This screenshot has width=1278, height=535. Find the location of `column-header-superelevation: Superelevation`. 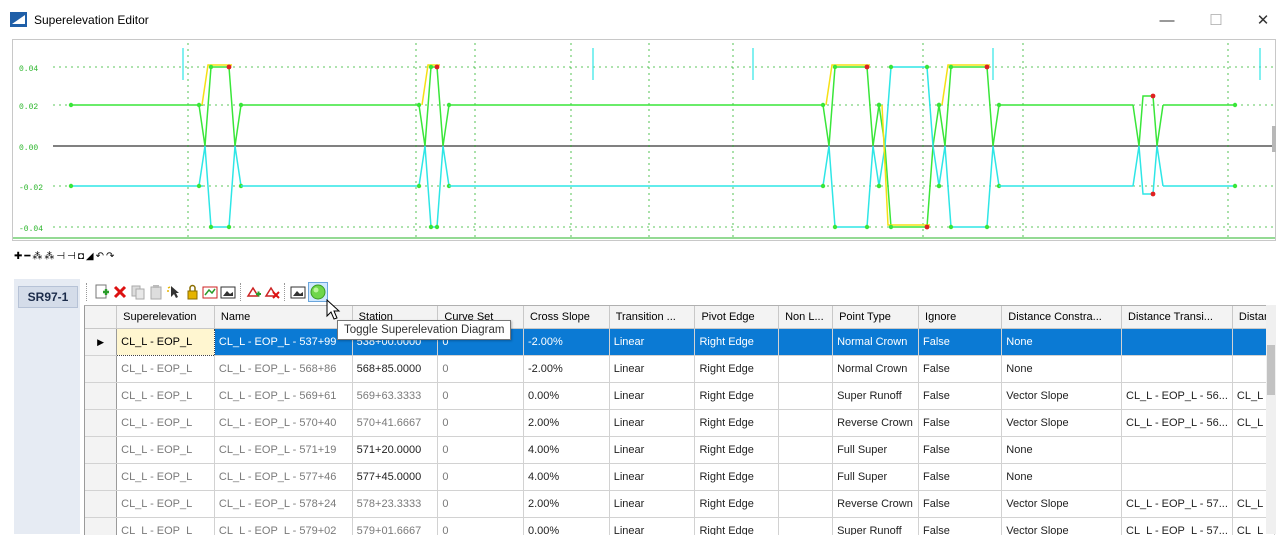

column-header-superelevation: Superelevation is located at coordinates (166, 317).